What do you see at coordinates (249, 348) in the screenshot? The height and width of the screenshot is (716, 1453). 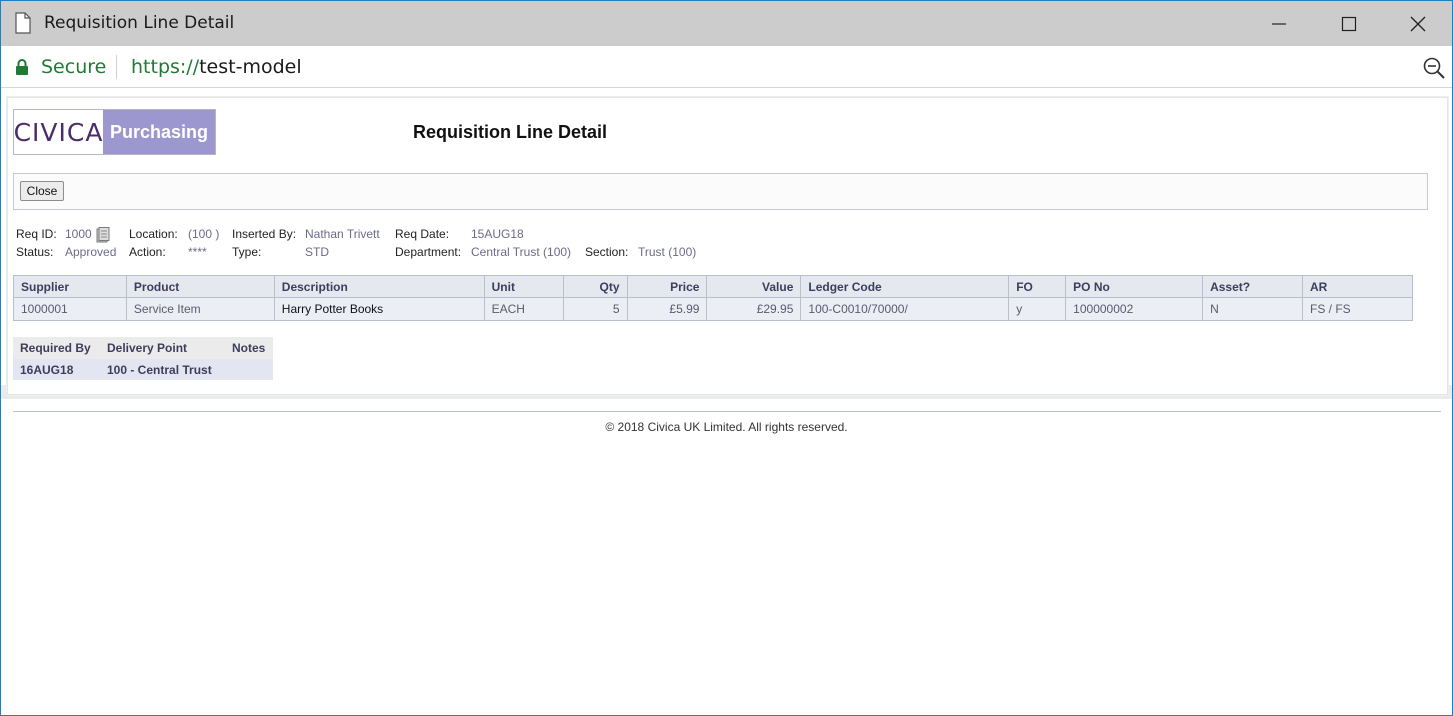 I see `col-header-notes: Notes` at bounding box center [249, 348].